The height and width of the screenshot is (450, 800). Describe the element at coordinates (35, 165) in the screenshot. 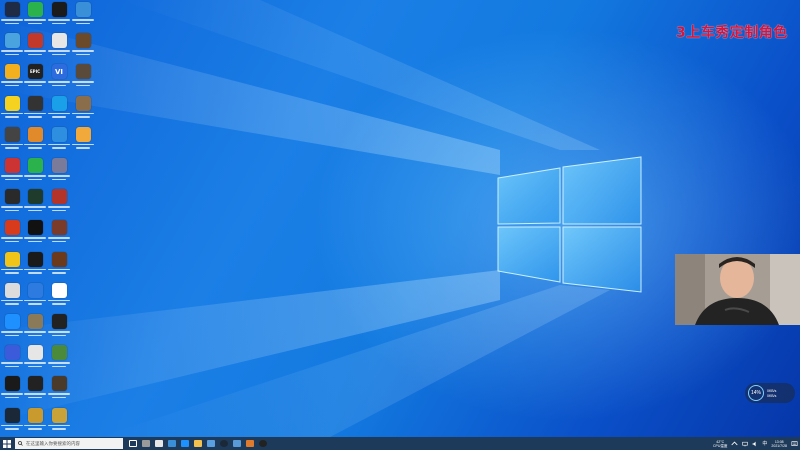

I see `check-icon` at that location.